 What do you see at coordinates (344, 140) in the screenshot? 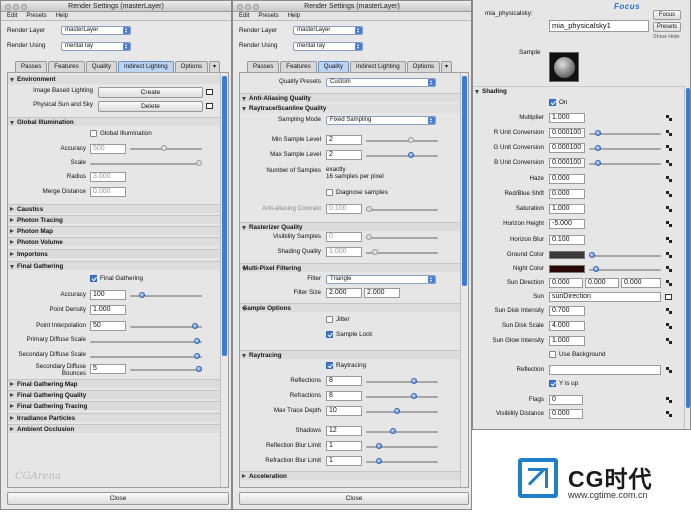
I see `min-sample-field: 2` at bounding box center [344, 140].